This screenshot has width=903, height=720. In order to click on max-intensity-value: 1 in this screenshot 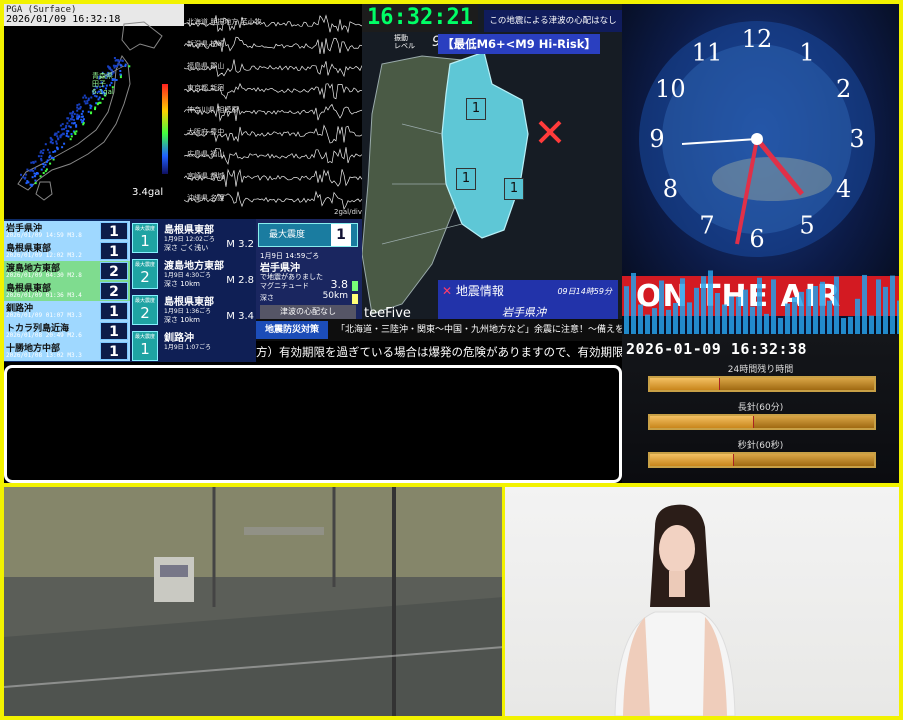, I will do `click(341, 235)`.